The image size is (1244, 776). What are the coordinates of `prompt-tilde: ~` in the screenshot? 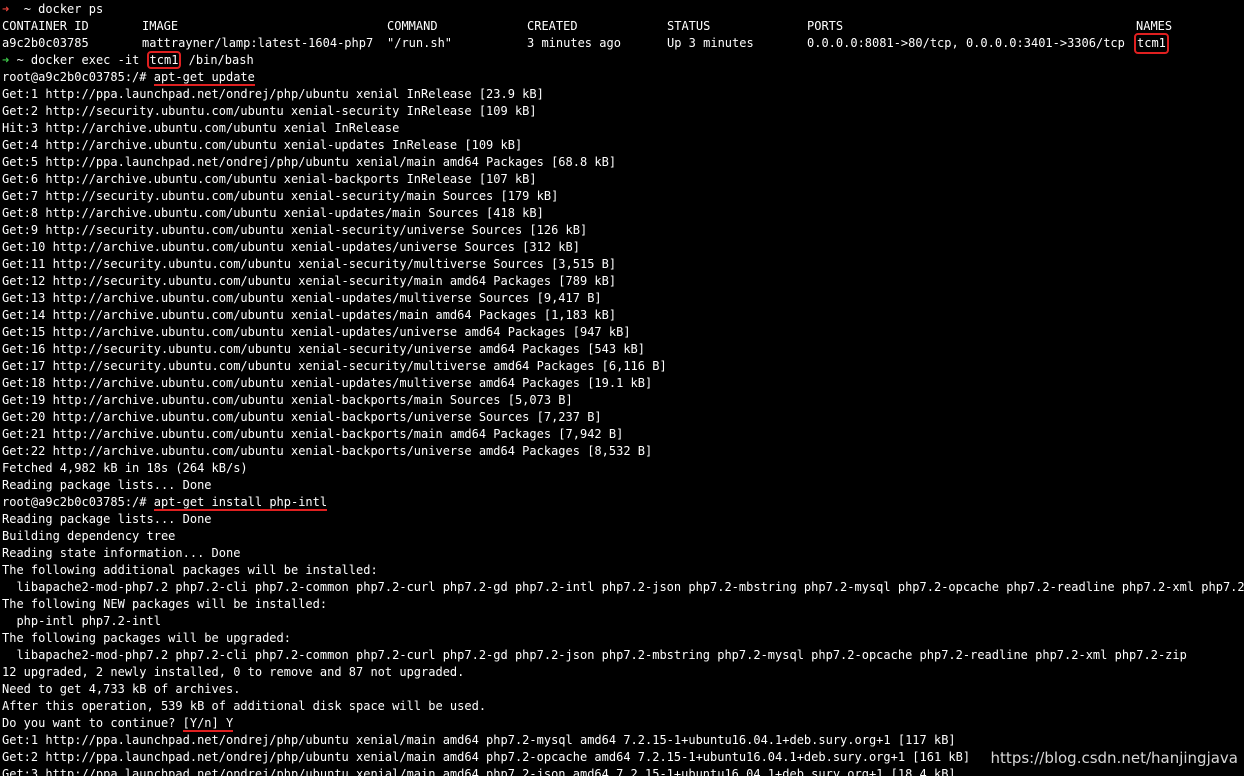 It's located at (27, 9).